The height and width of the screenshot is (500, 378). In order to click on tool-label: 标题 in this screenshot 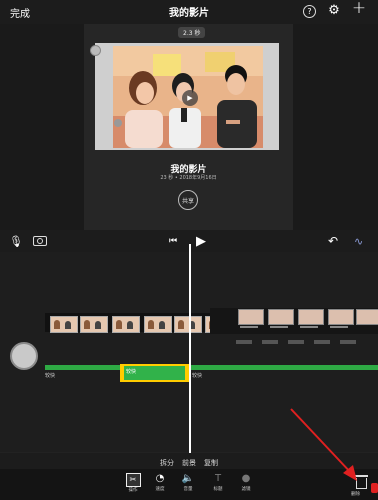, I will do `click(218, 489)`.